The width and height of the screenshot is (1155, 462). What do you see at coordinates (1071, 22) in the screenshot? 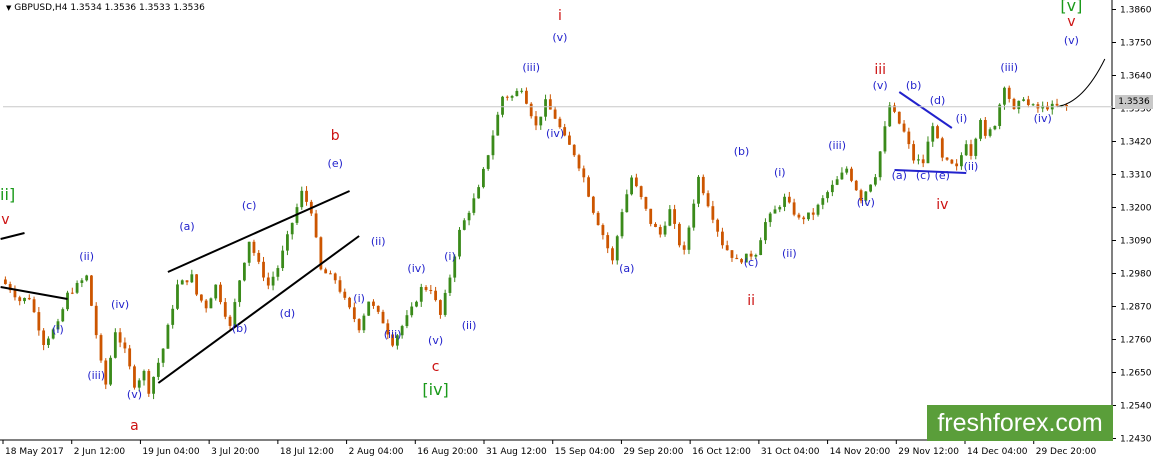
I see `wave-label: v` at bounding box center [1071, 22].